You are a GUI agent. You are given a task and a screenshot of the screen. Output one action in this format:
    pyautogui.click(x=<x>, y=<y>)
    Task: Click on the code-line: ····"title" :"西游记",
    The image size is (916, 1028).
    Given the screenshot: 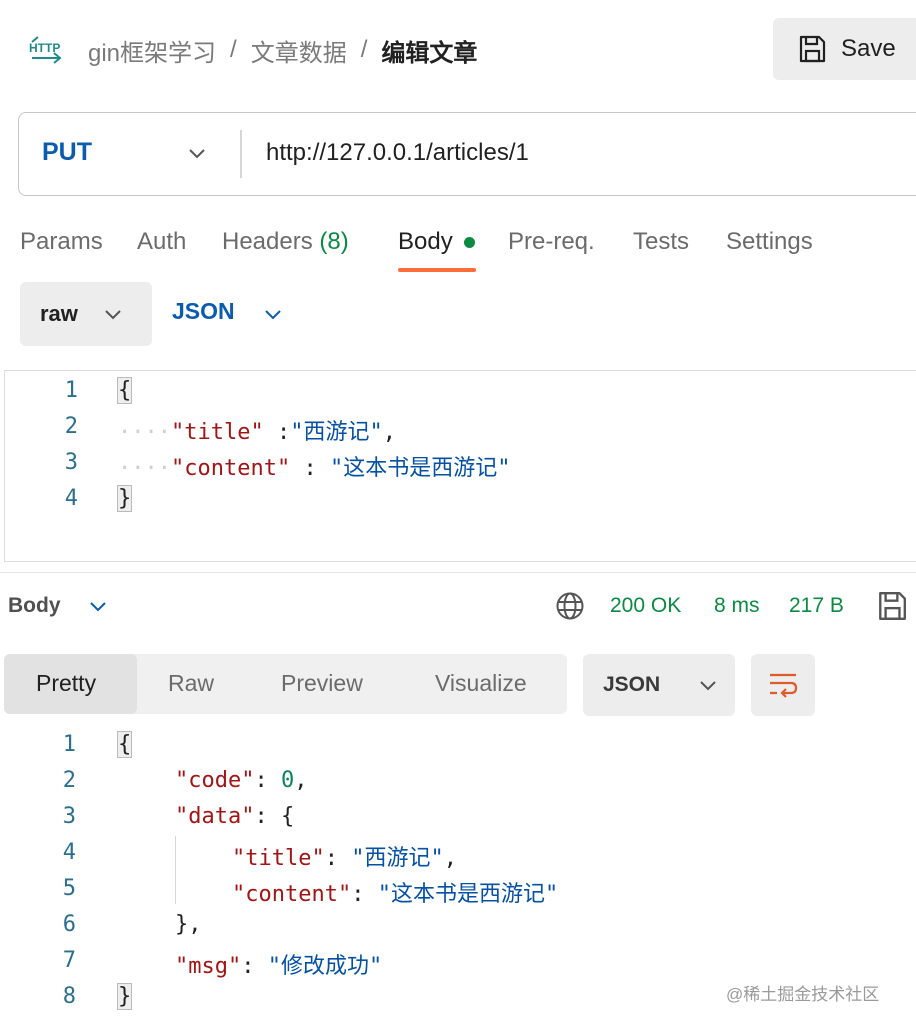 What is the action you would take?
    pyautogui.click(x=257, y=430)
    